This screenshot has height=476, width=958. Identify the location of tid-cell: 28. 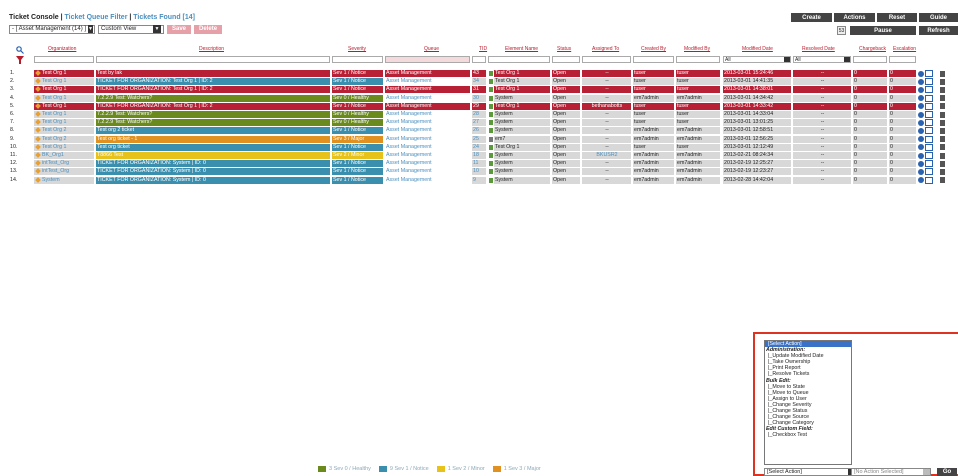
(479, 114).